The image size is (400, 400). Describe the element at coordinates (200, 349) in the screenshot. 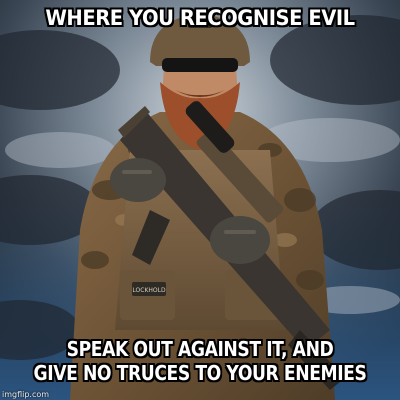

I see `bottom-caption-line-1: SPEAK OUT AGAINST IT, AND` at that location.